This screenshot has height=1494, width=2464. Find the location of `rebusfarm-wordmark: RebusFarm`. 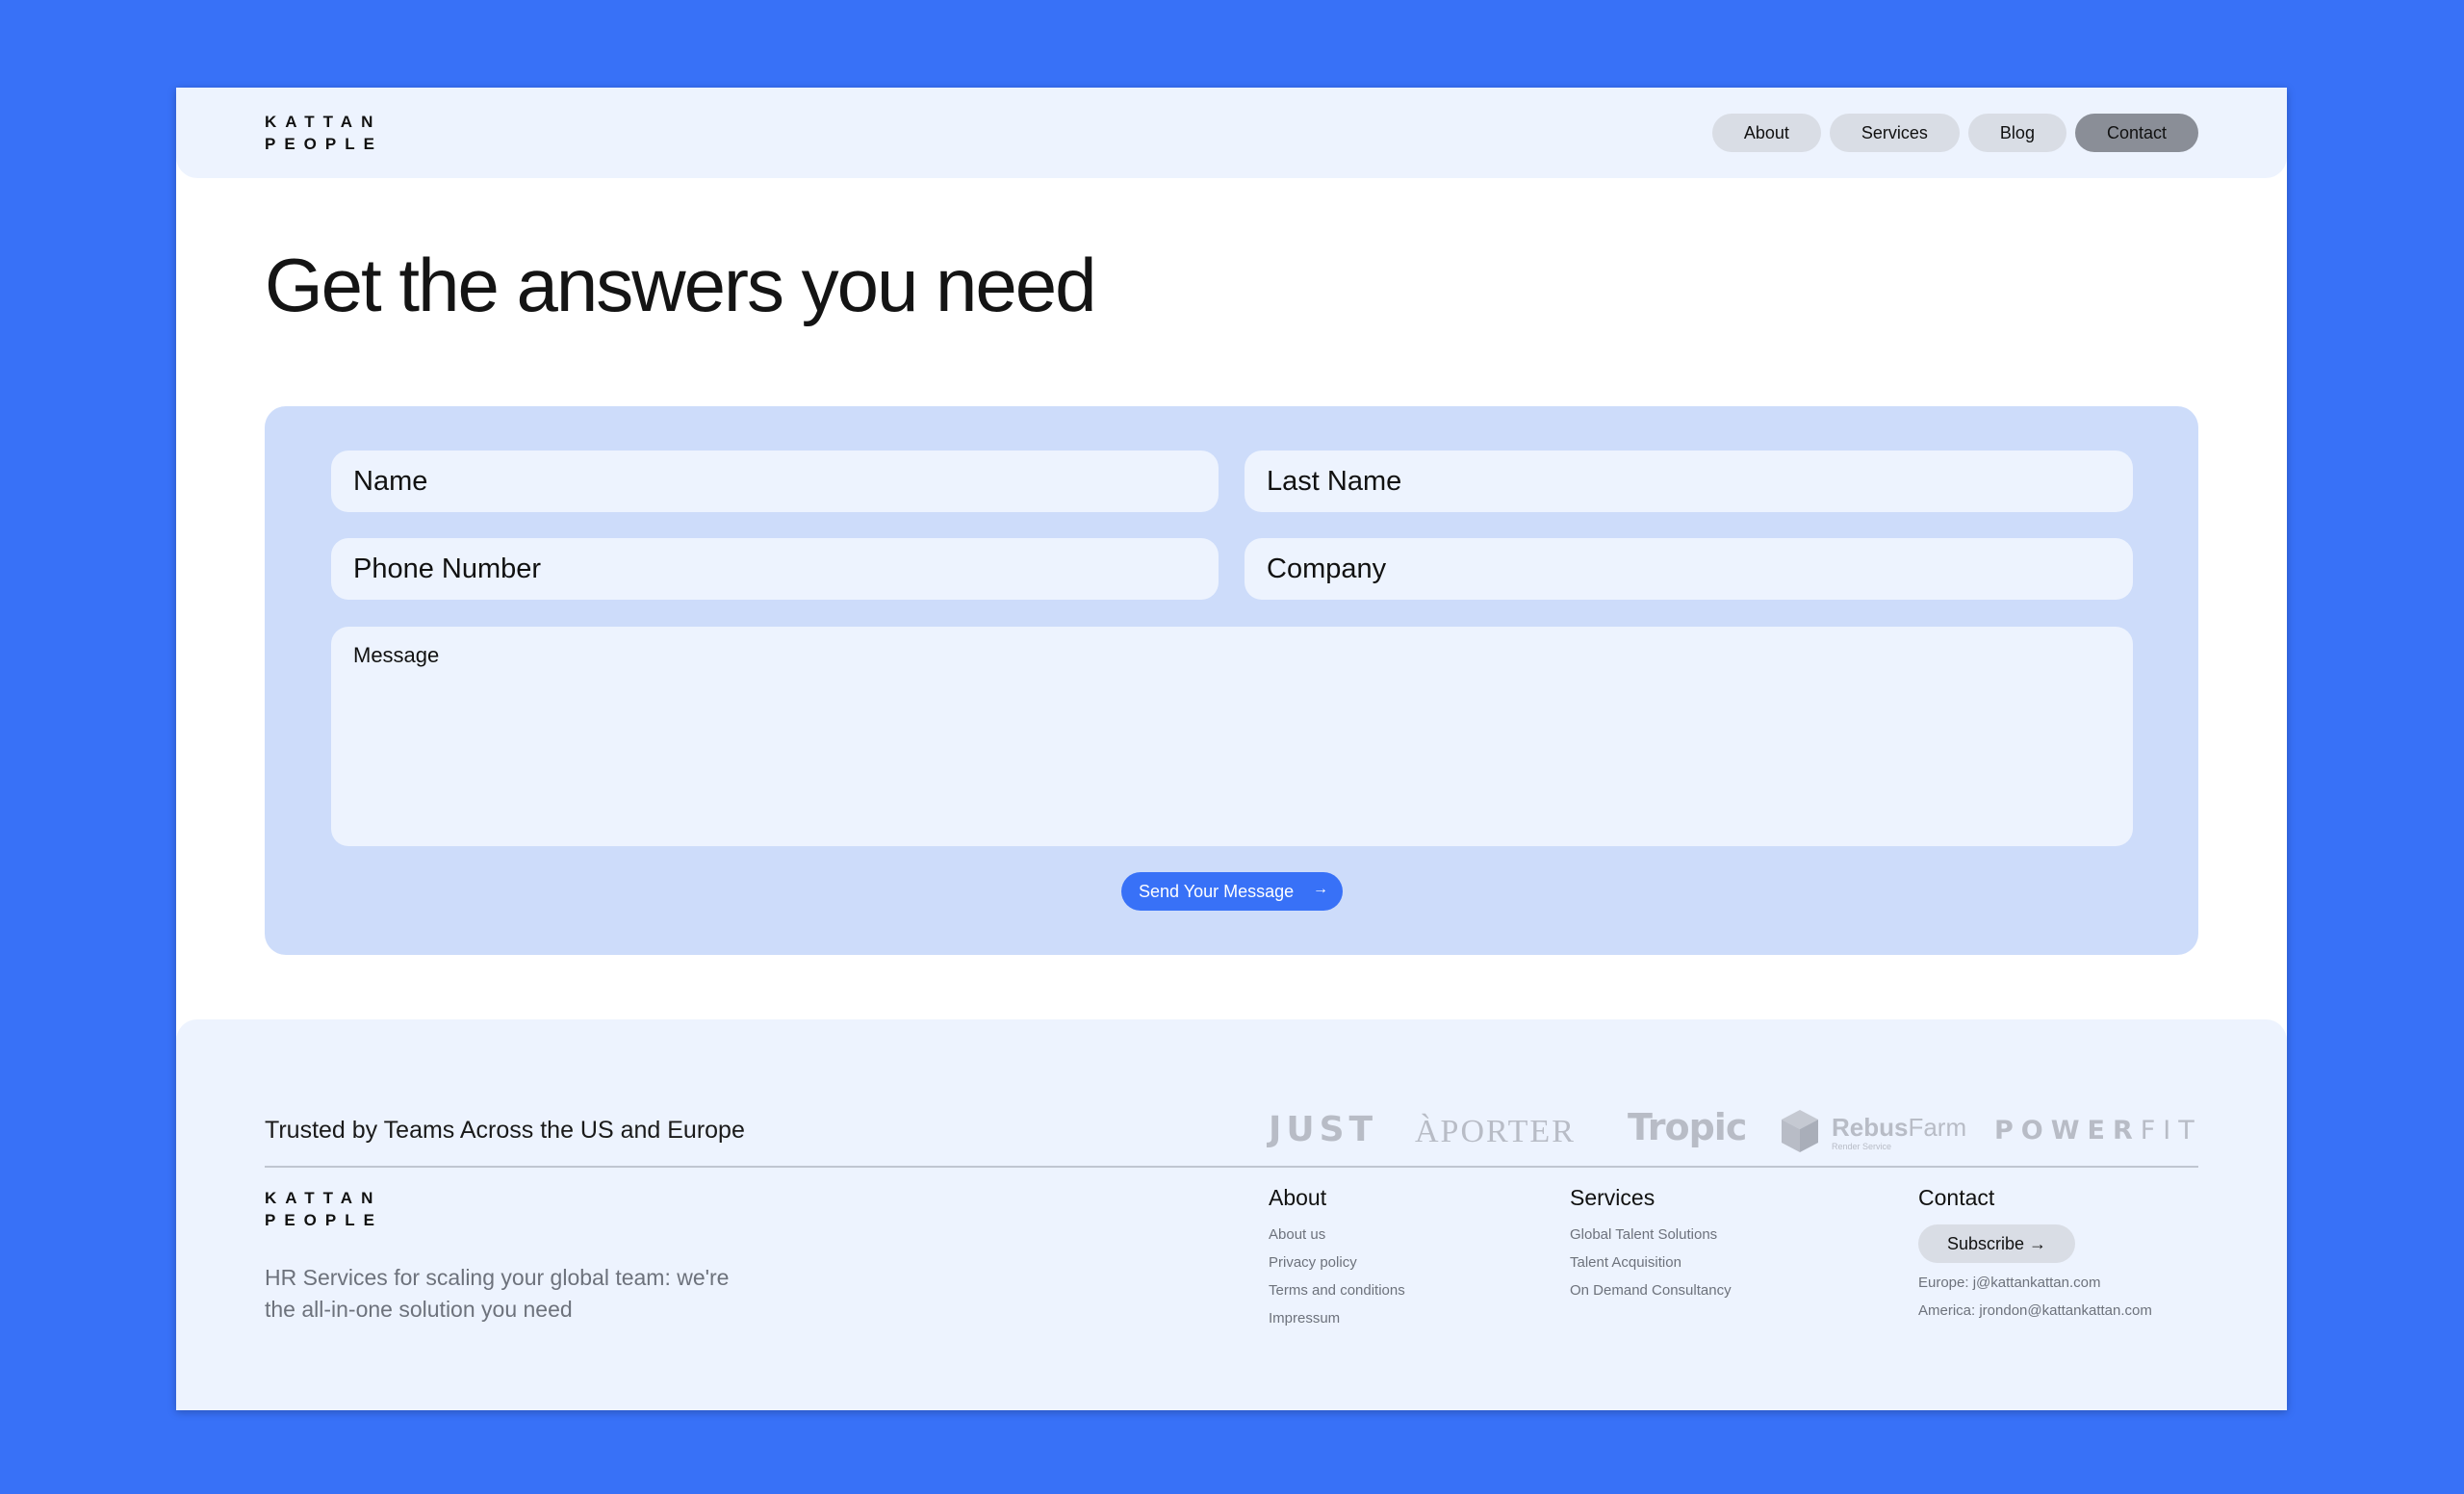

rebusfarm-wordmark: RebusFarm is located at coordinates (1899, 1128).